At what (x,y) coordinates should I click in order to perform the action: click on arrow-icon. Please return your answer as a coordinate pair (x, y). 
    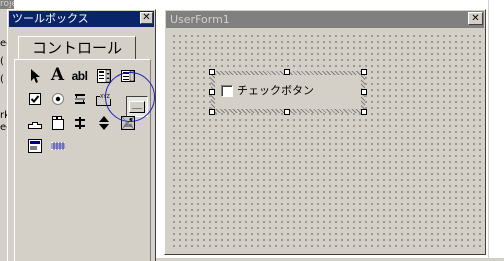
    Looking at the image, I should click on (35, 75).